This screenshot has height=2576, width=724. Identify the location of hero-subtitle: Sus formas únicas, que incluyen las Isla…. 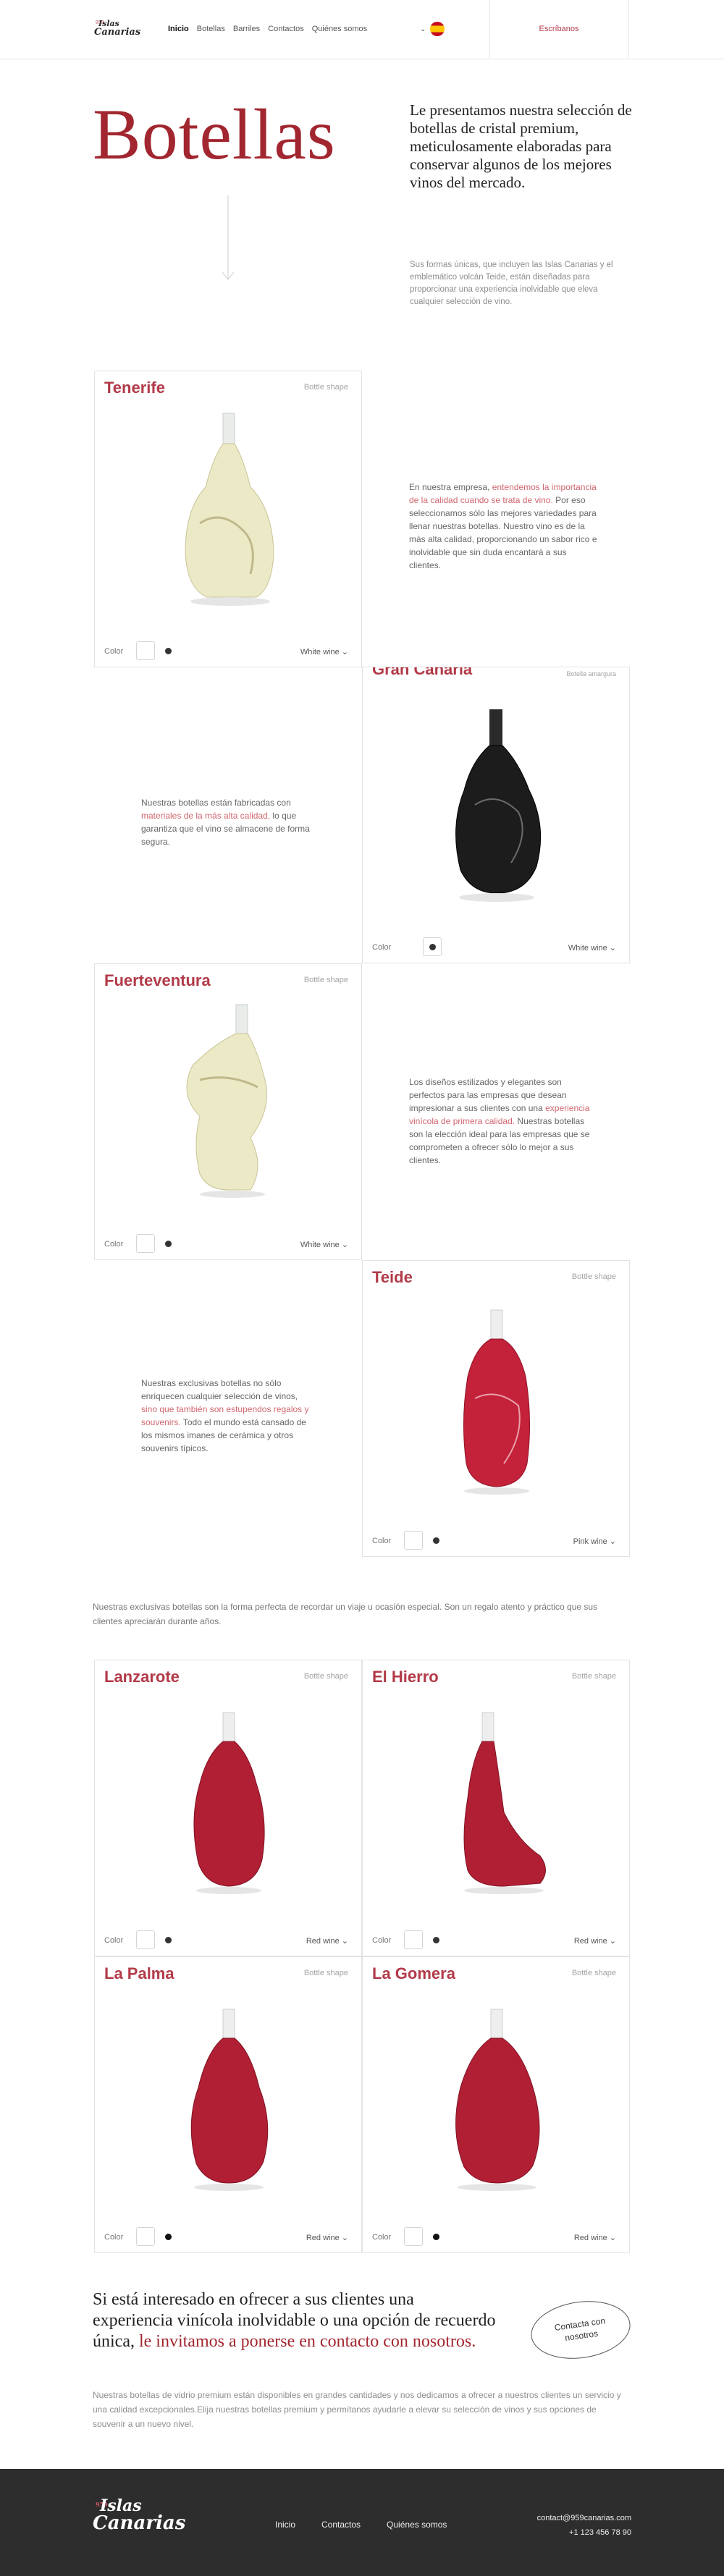
(512, 284).